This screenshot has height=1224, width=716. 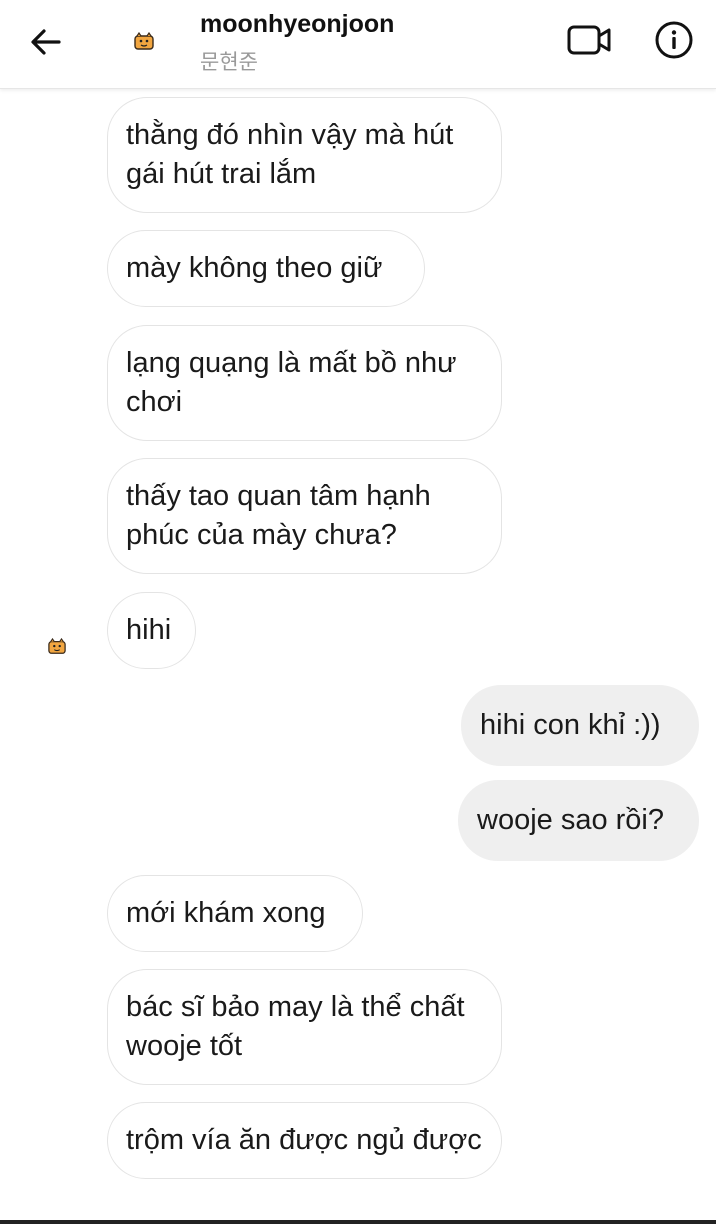 I want to click on arrow-left-icon, so click(x=46, y=42).